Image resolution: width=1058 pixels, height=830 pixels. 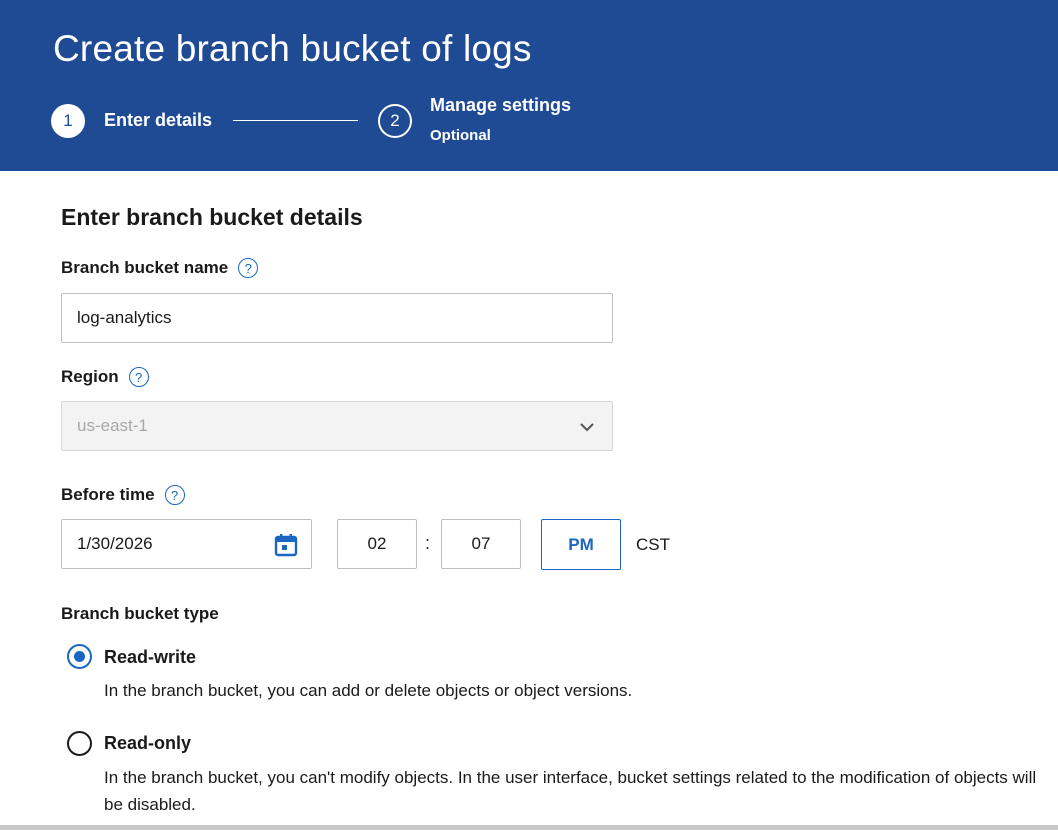 I want to click on region-select: us-east-1, so click(x=337, y=426).